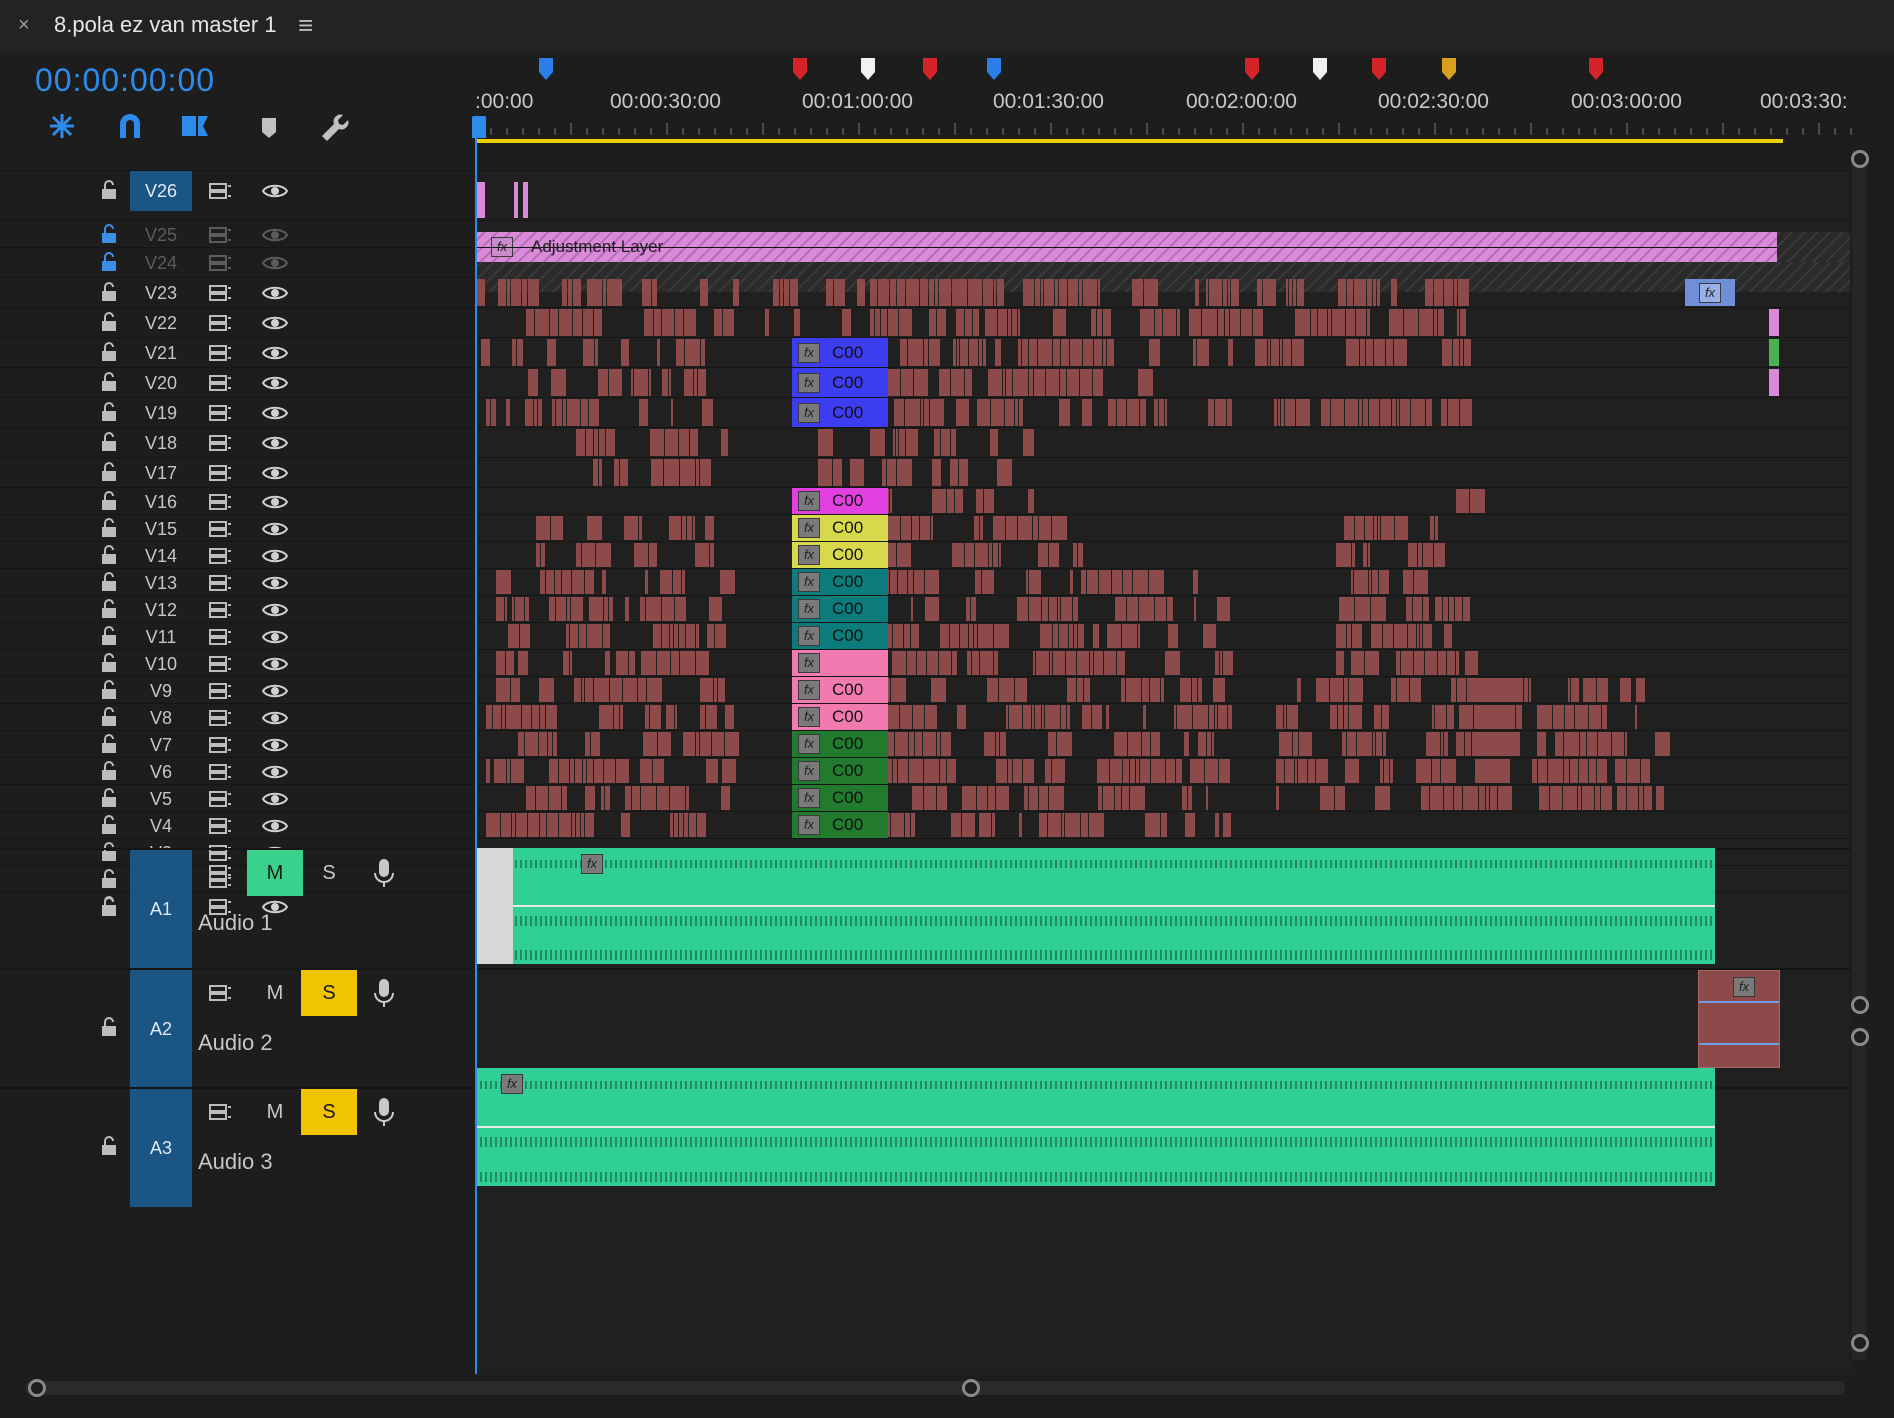 Image resolution: width=1894 pixels, height=1418 pixels. What do you see at coordinates (840, 582) in the screenshot?
I see `c00-clip-teal: fx C00` at bounding box center [840, 582].